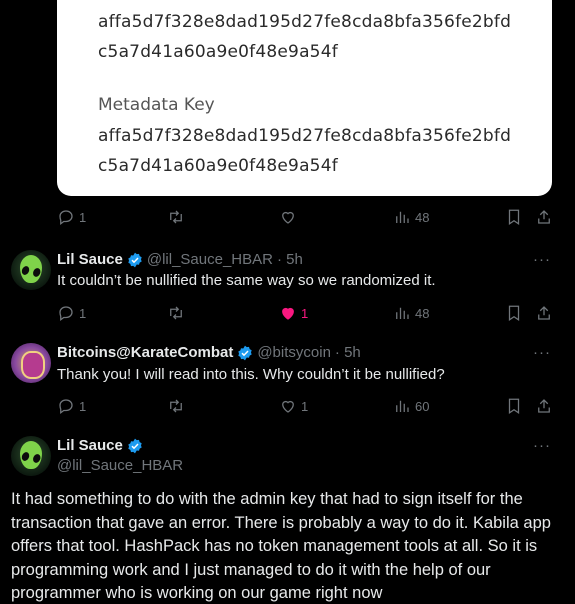 The width and height of the screenshot is (575, 604). Describe the element at coordinates (411, 406) in the screenshot. I see `views-button: 60` at that location.